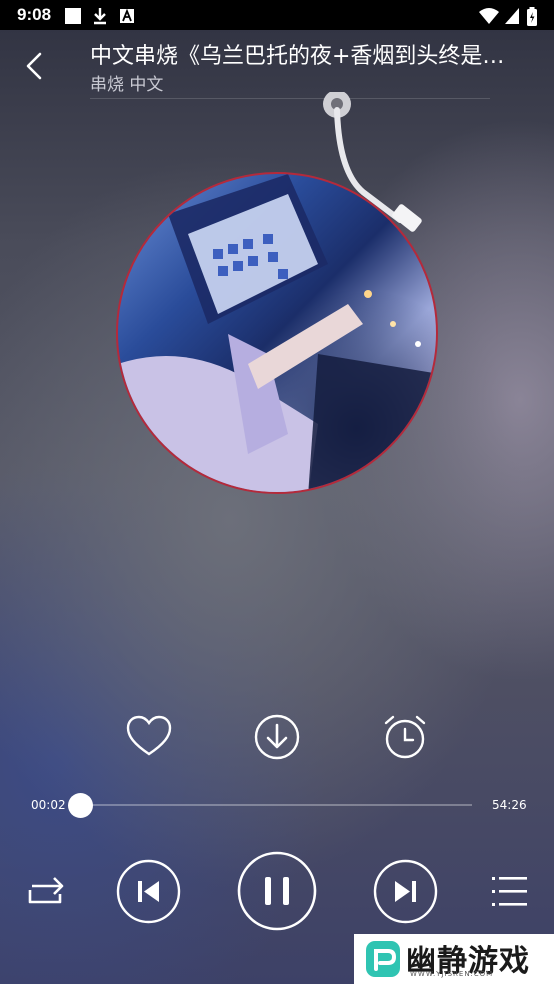  I want to click on status-bar: 9:08, so click(277, 15).